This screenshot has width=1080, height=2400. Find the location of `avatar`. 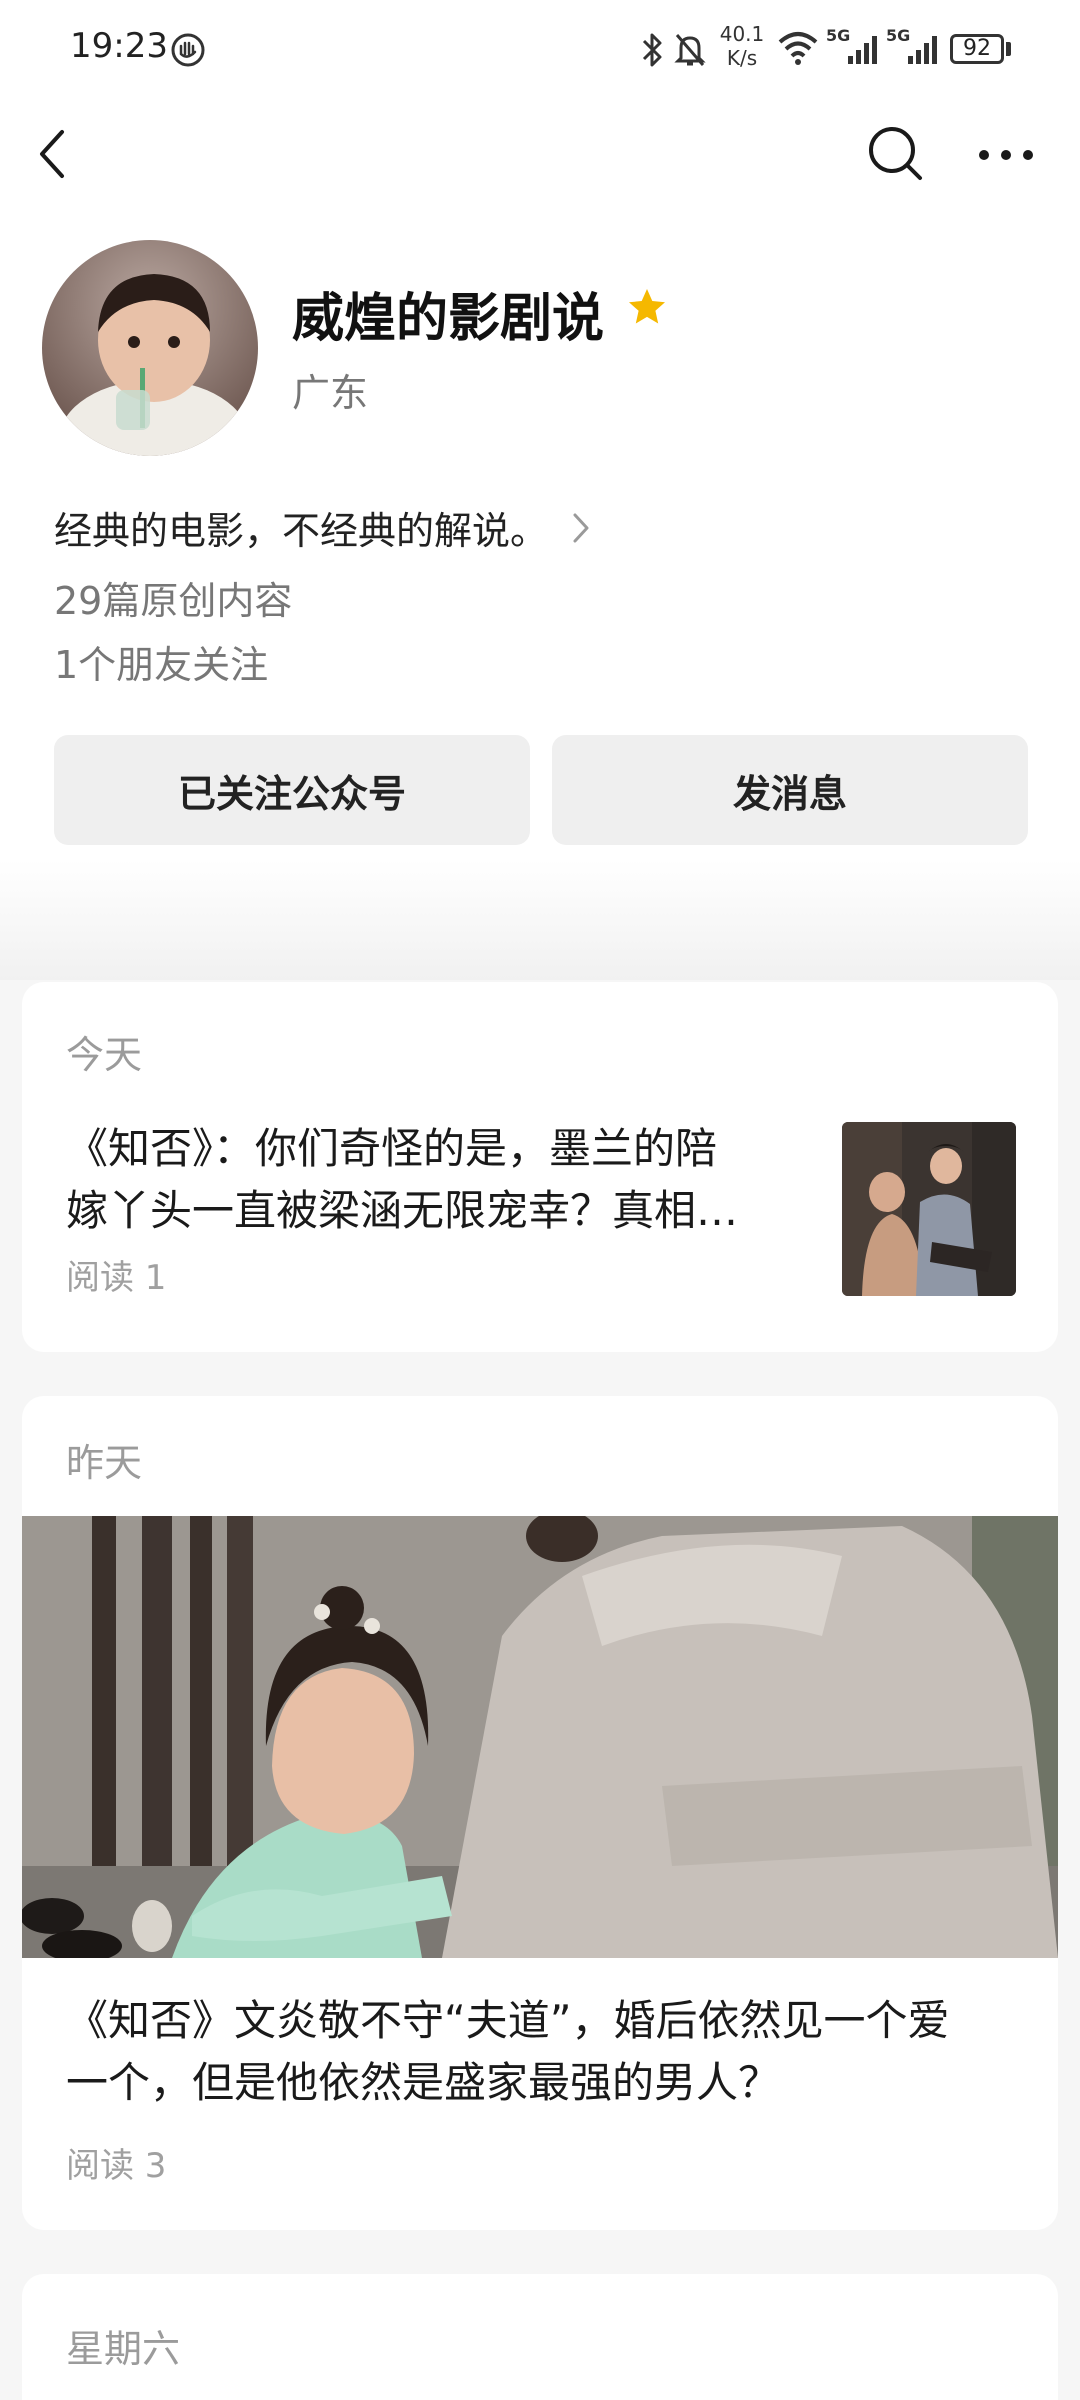

avatar is located at coordinates (150, 348).